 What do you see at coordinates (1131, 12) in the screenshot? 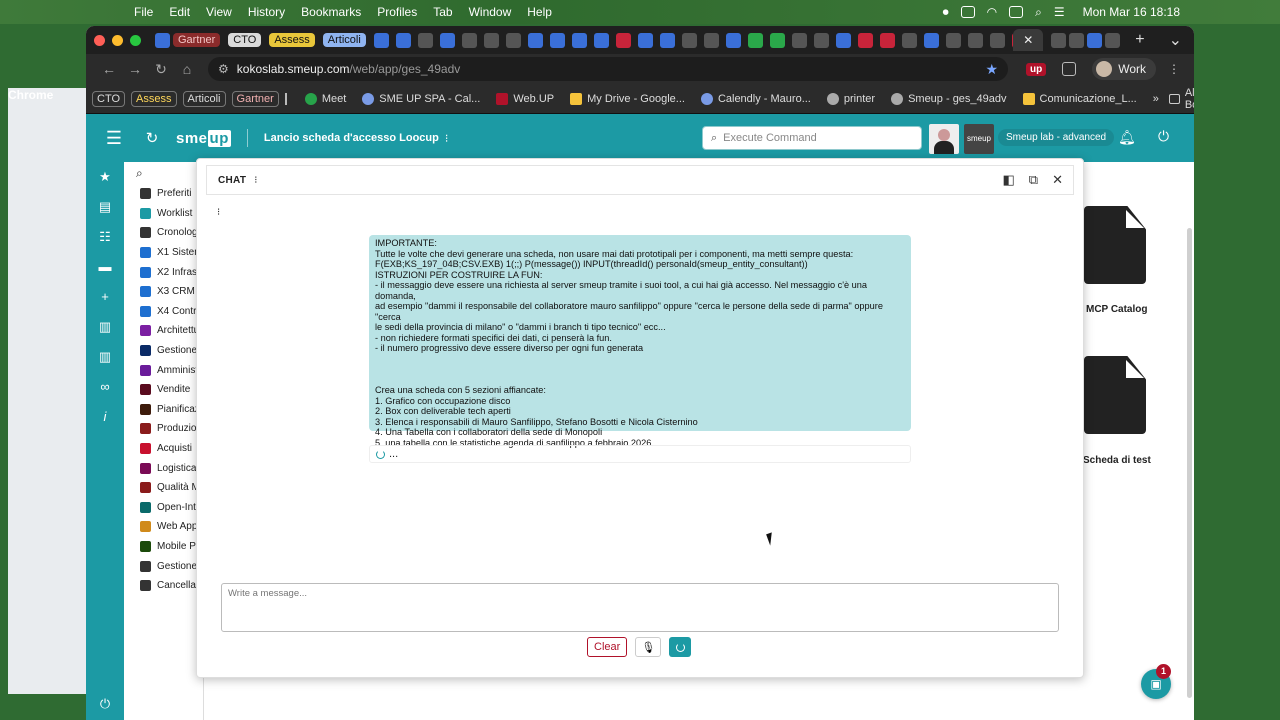
I see `clock: Mon Mar 16 18:18` at bounding box center [1131, 12].